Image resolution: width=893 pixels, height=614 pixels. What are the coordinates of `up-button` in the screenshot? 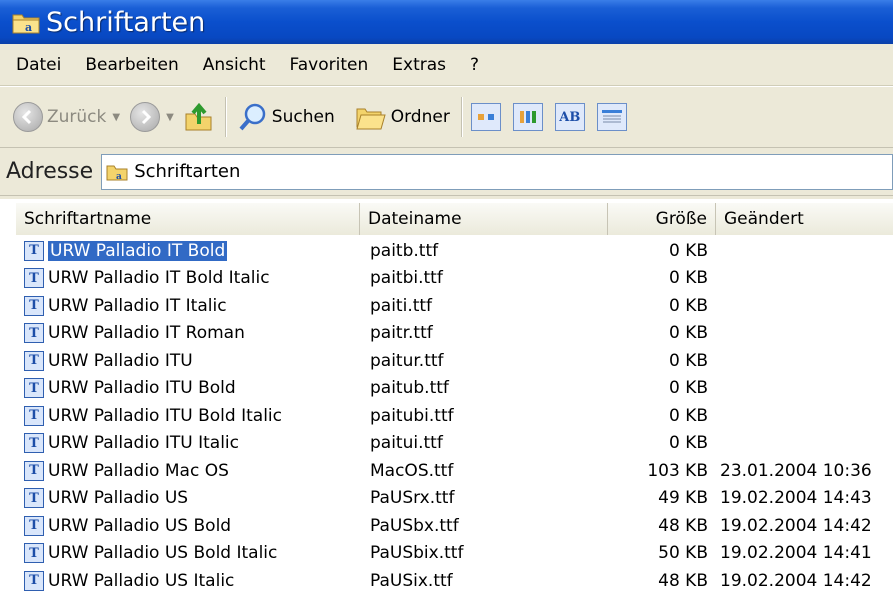 It's located at (199, 117).